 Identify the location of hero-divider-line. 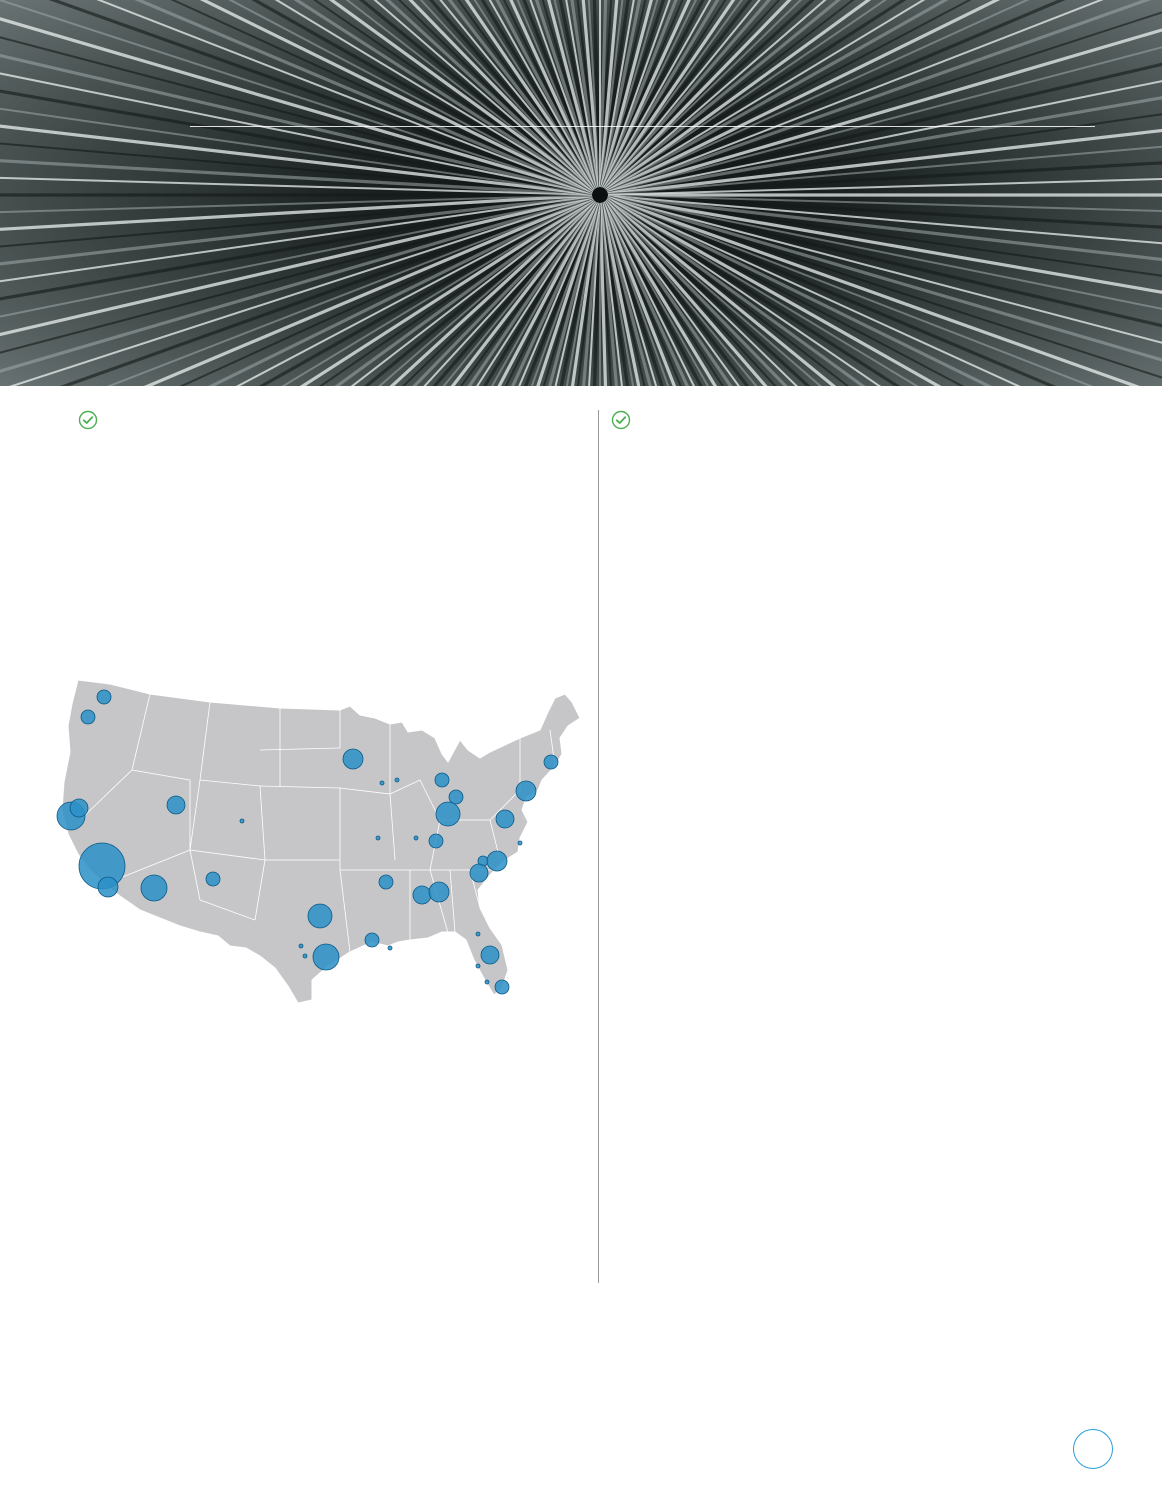
(642, 126).